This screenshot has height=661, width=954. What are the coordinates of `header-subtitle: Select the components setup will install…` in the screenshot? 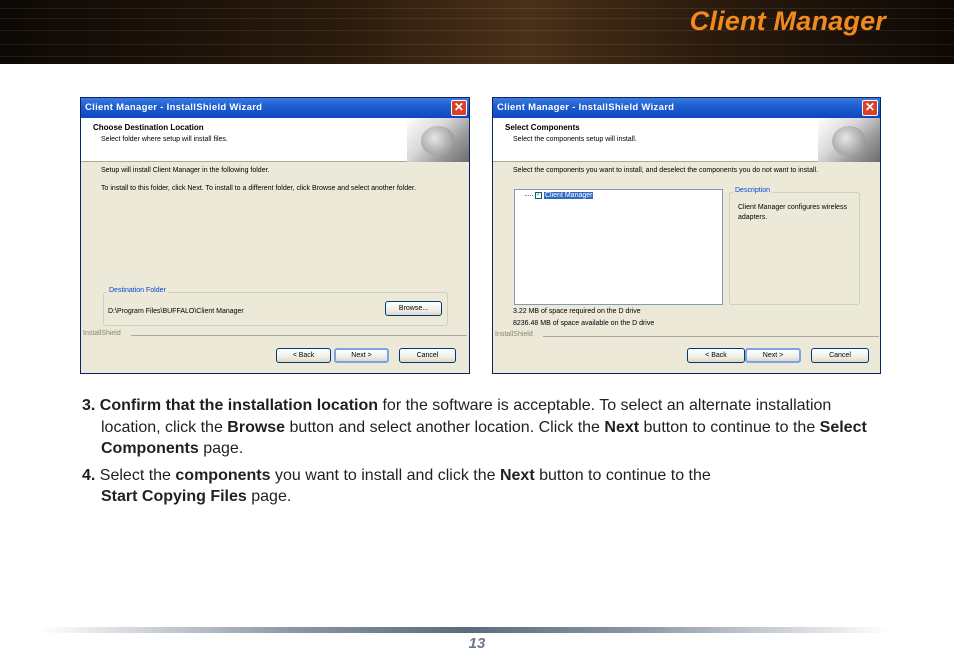 It's located at (575, 139).